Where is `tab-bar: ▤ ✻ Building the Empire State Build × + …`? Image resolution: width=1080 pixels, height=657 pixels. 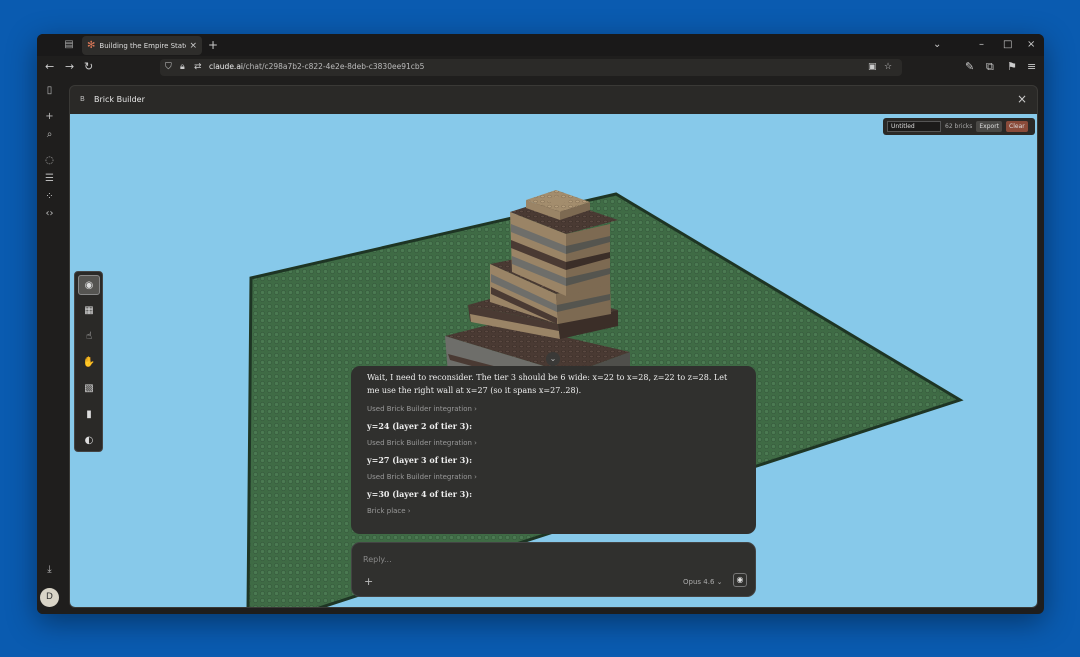 tab-bar: ▤ ✻ Building the Empire State Build × + … is located at coordinates (540, 45).